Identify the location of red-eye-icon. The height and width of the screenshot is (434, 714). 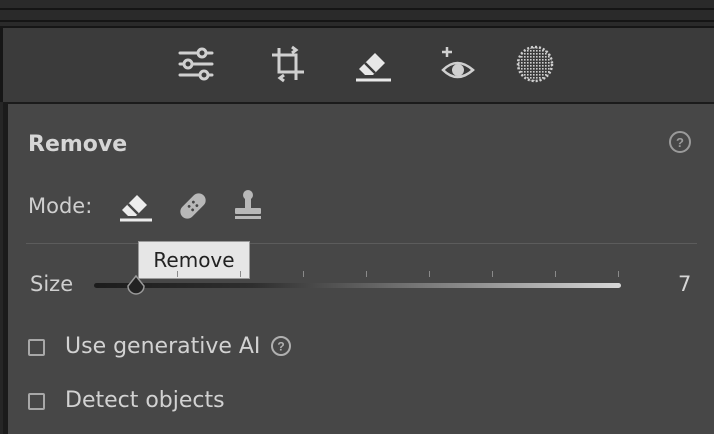
(457, 64).